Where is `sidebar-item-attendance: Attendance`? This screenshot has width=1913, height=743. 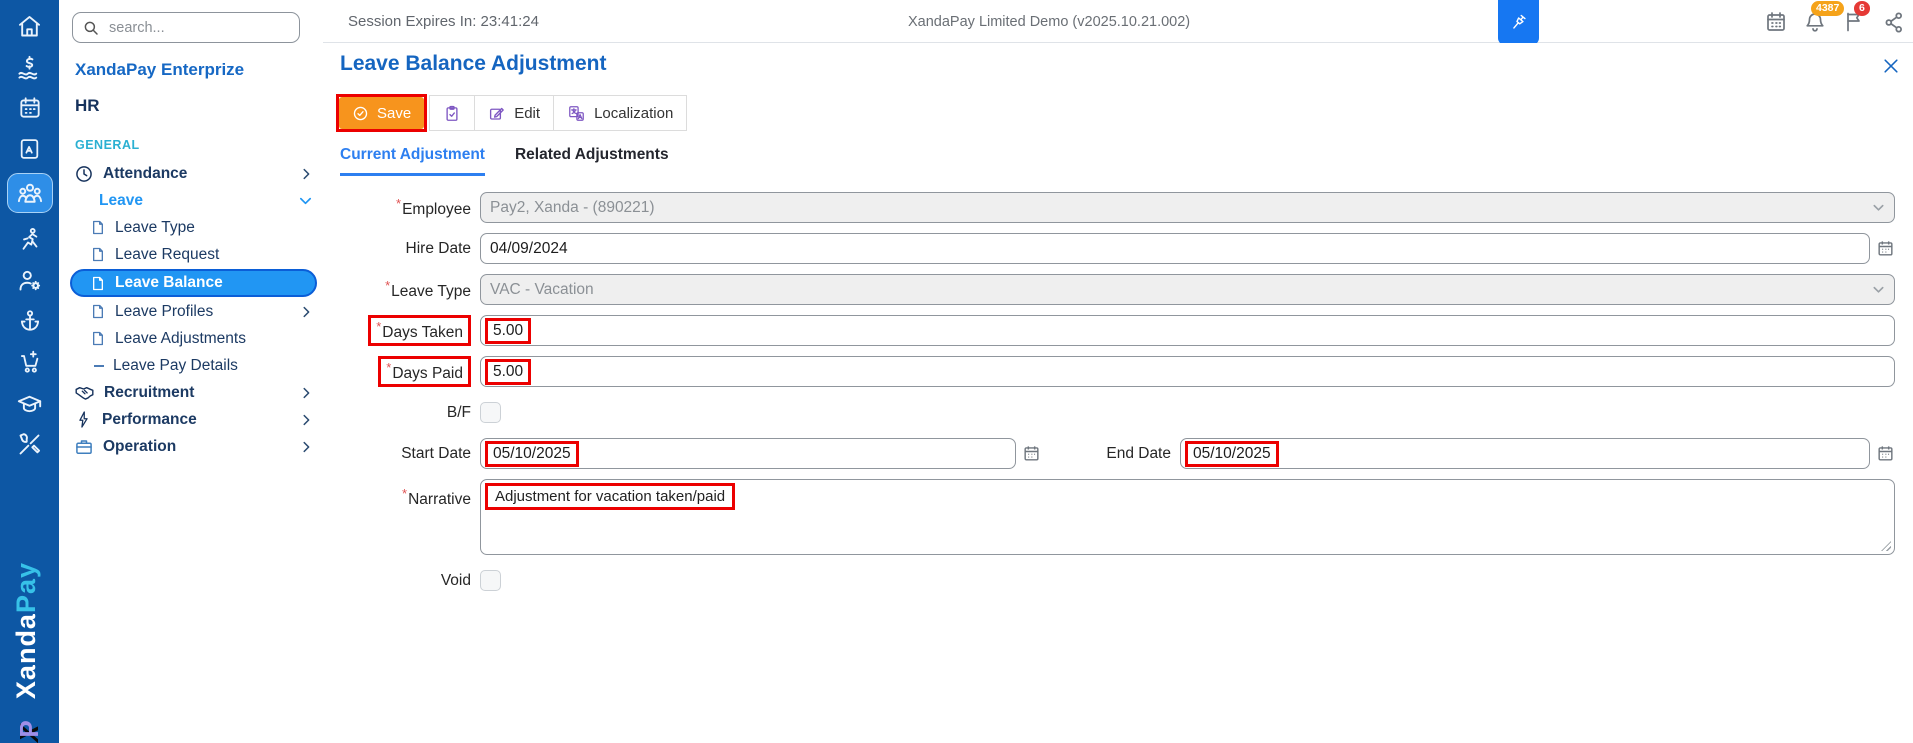 sidebar-item-attendance: Attendance is located at coordinates (191, 173).